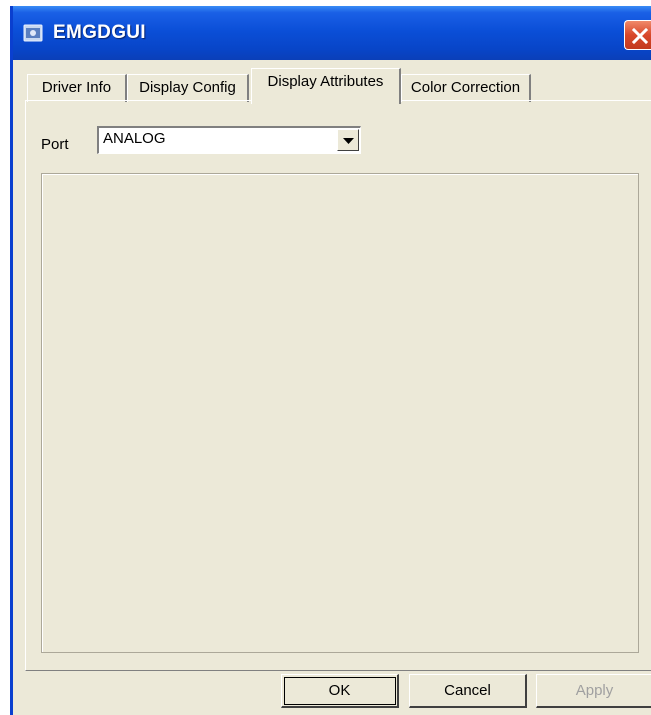 This screenshot has height=715, width=651. What do you see at coordinates (348, 140) in the screenshot?
I see `dropdown-button` at bounding box center [348, 140].